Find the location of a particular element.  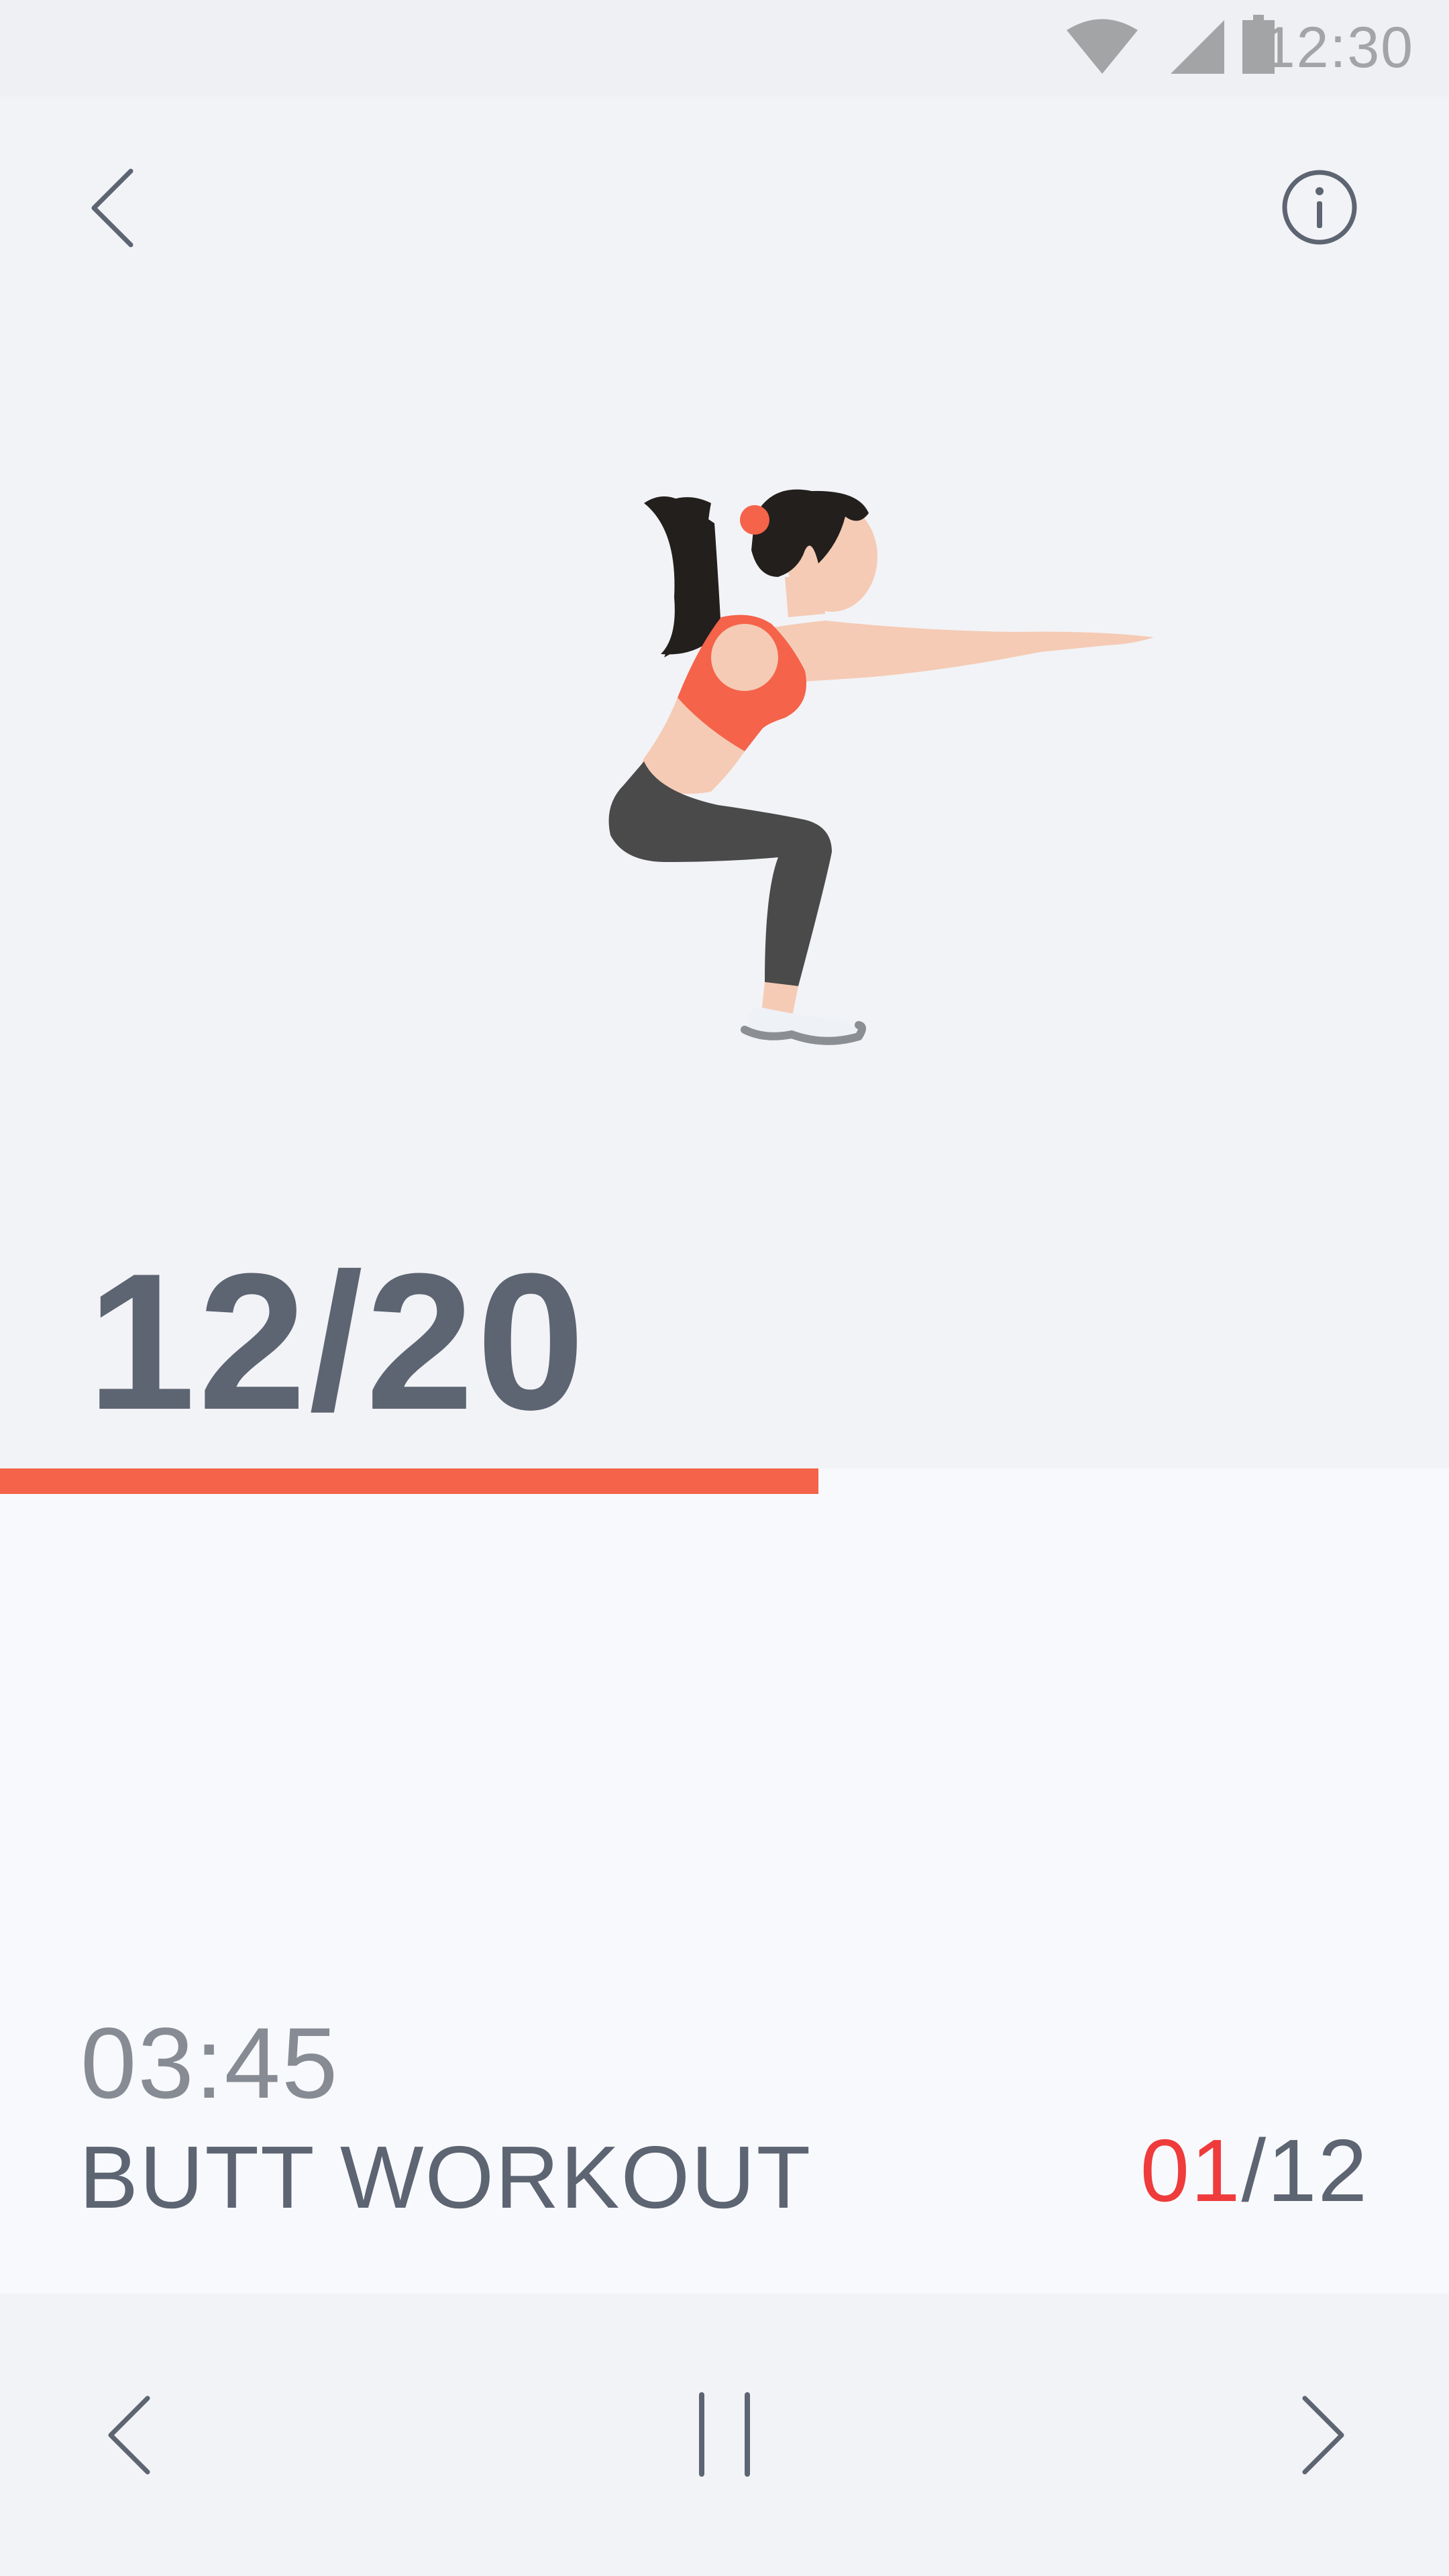

chevron-right-icon is located at coordinates (1323, 2435).